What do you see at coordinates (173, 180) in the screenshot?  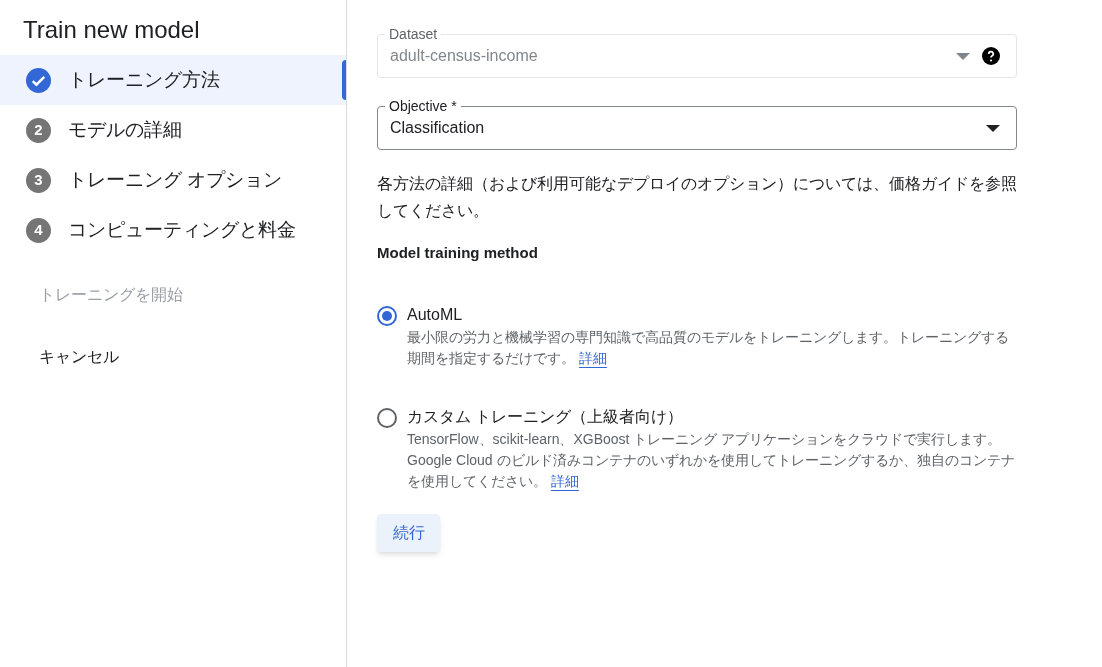 I see `step-item: 3 トレーニング オプション` at bounding box center [173, 180].